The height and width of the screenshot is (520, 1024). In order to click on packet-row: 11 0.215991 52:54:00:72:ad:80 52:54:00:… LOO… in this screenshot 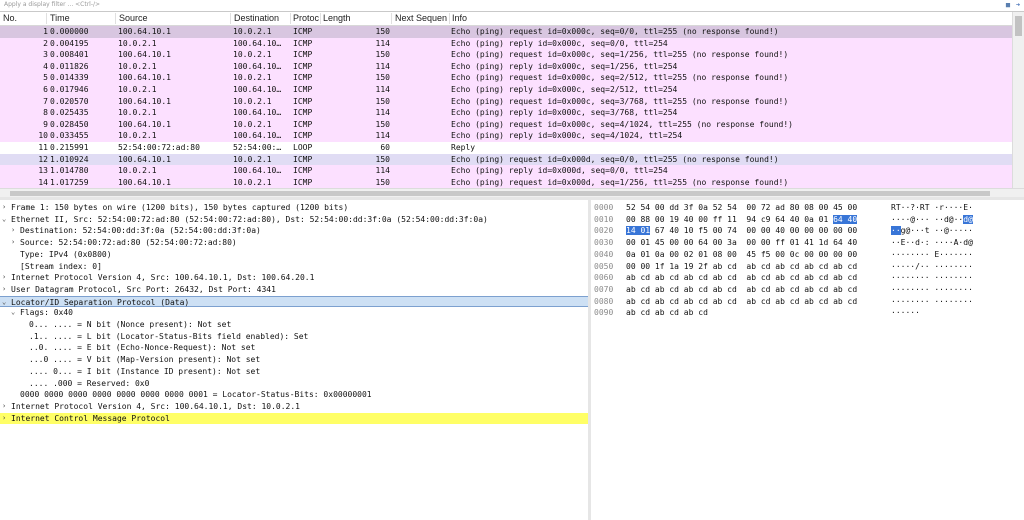, I will do `click(506, 148)`.